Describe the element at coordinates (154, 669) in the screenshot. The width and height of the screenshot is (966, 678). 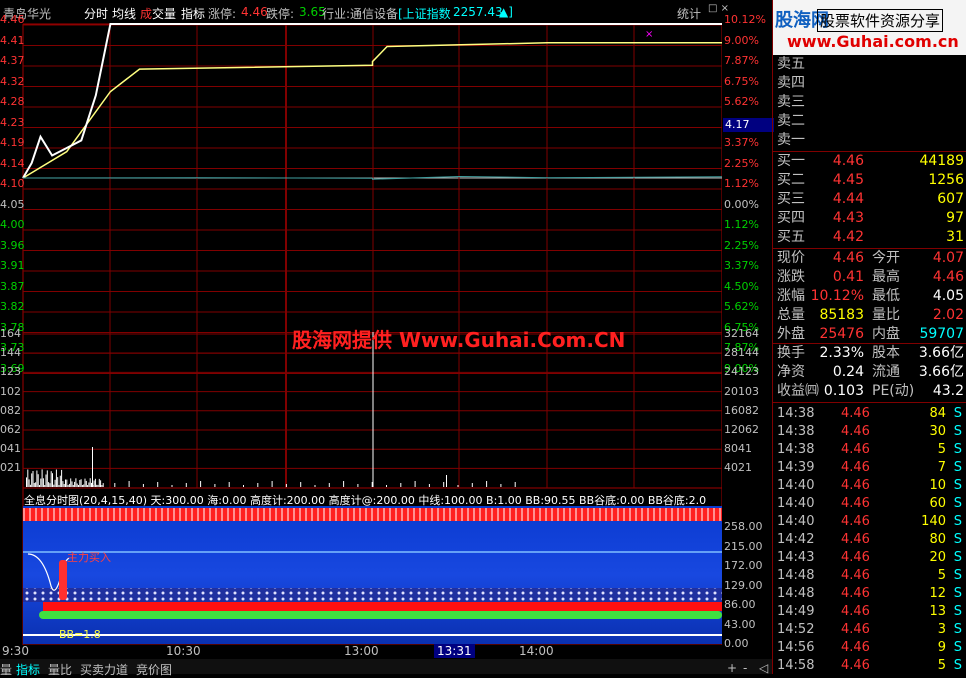
I see `tab-auction: 竞价图` at that location.